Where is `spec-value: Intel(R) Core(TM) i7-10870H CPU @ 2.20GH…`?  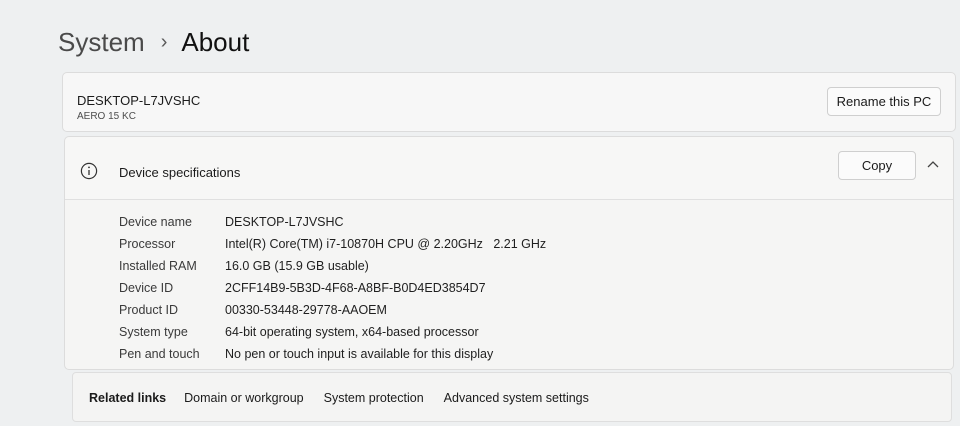 spec-value: Intel(R) Core(TM) i7-10870H CPU @ 2.20GH… is located at coordinates (386, 244).